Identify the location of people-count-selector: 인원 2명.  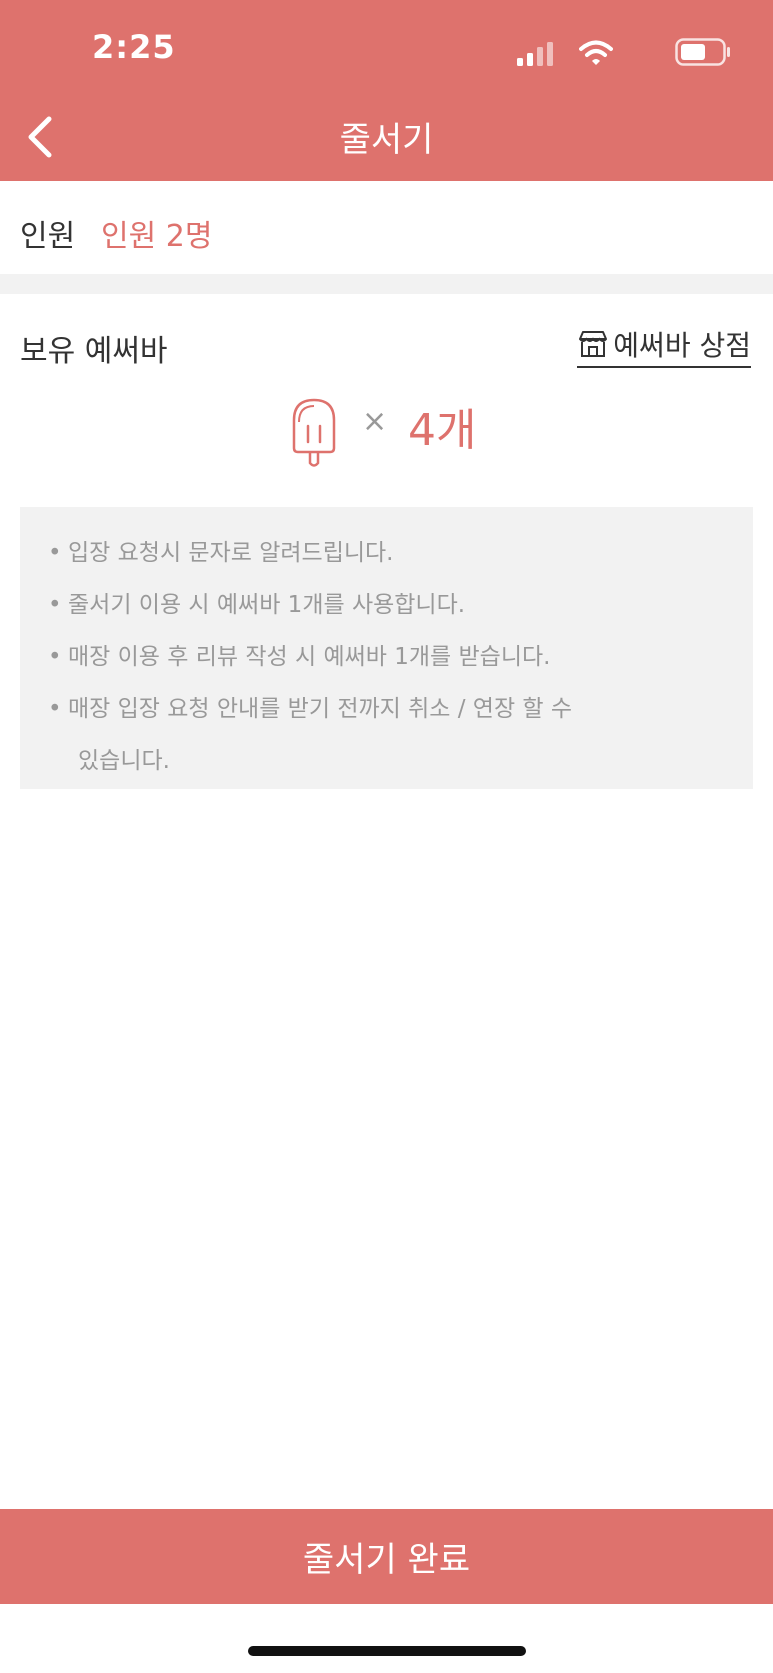
(156, 233).